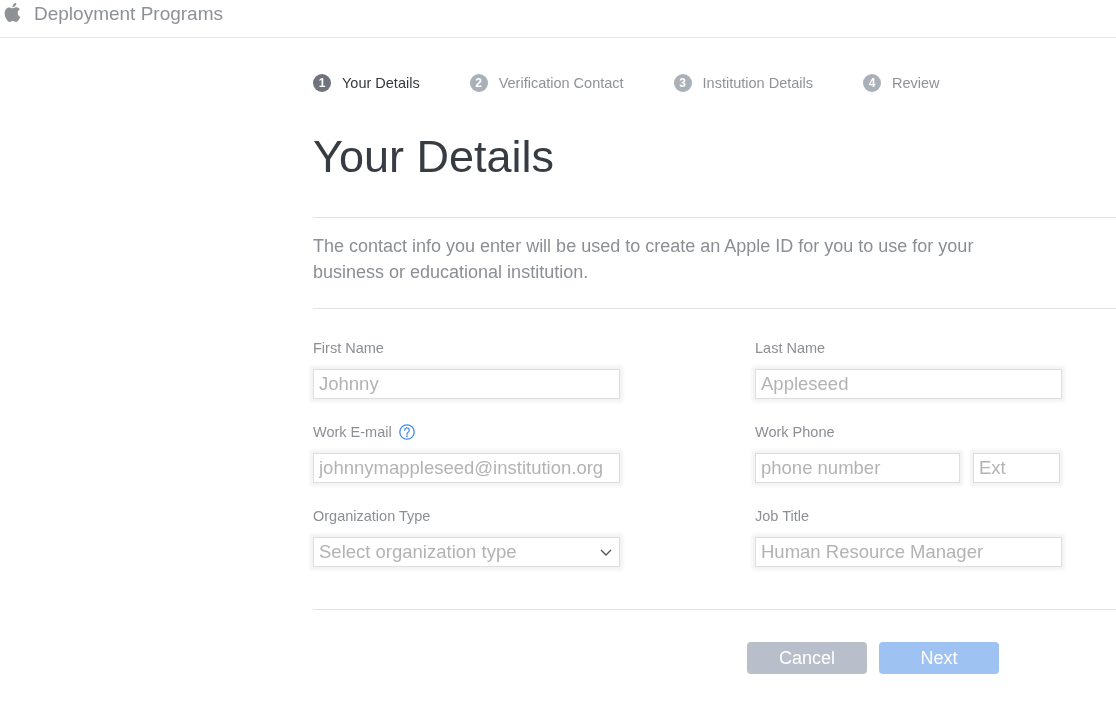 The height and width of the screenshot is (712, 1116). What do you see at coordinates (381, 83) in the screenshot?
I see `step-label: Your Details` at bounding box center [381, 83].